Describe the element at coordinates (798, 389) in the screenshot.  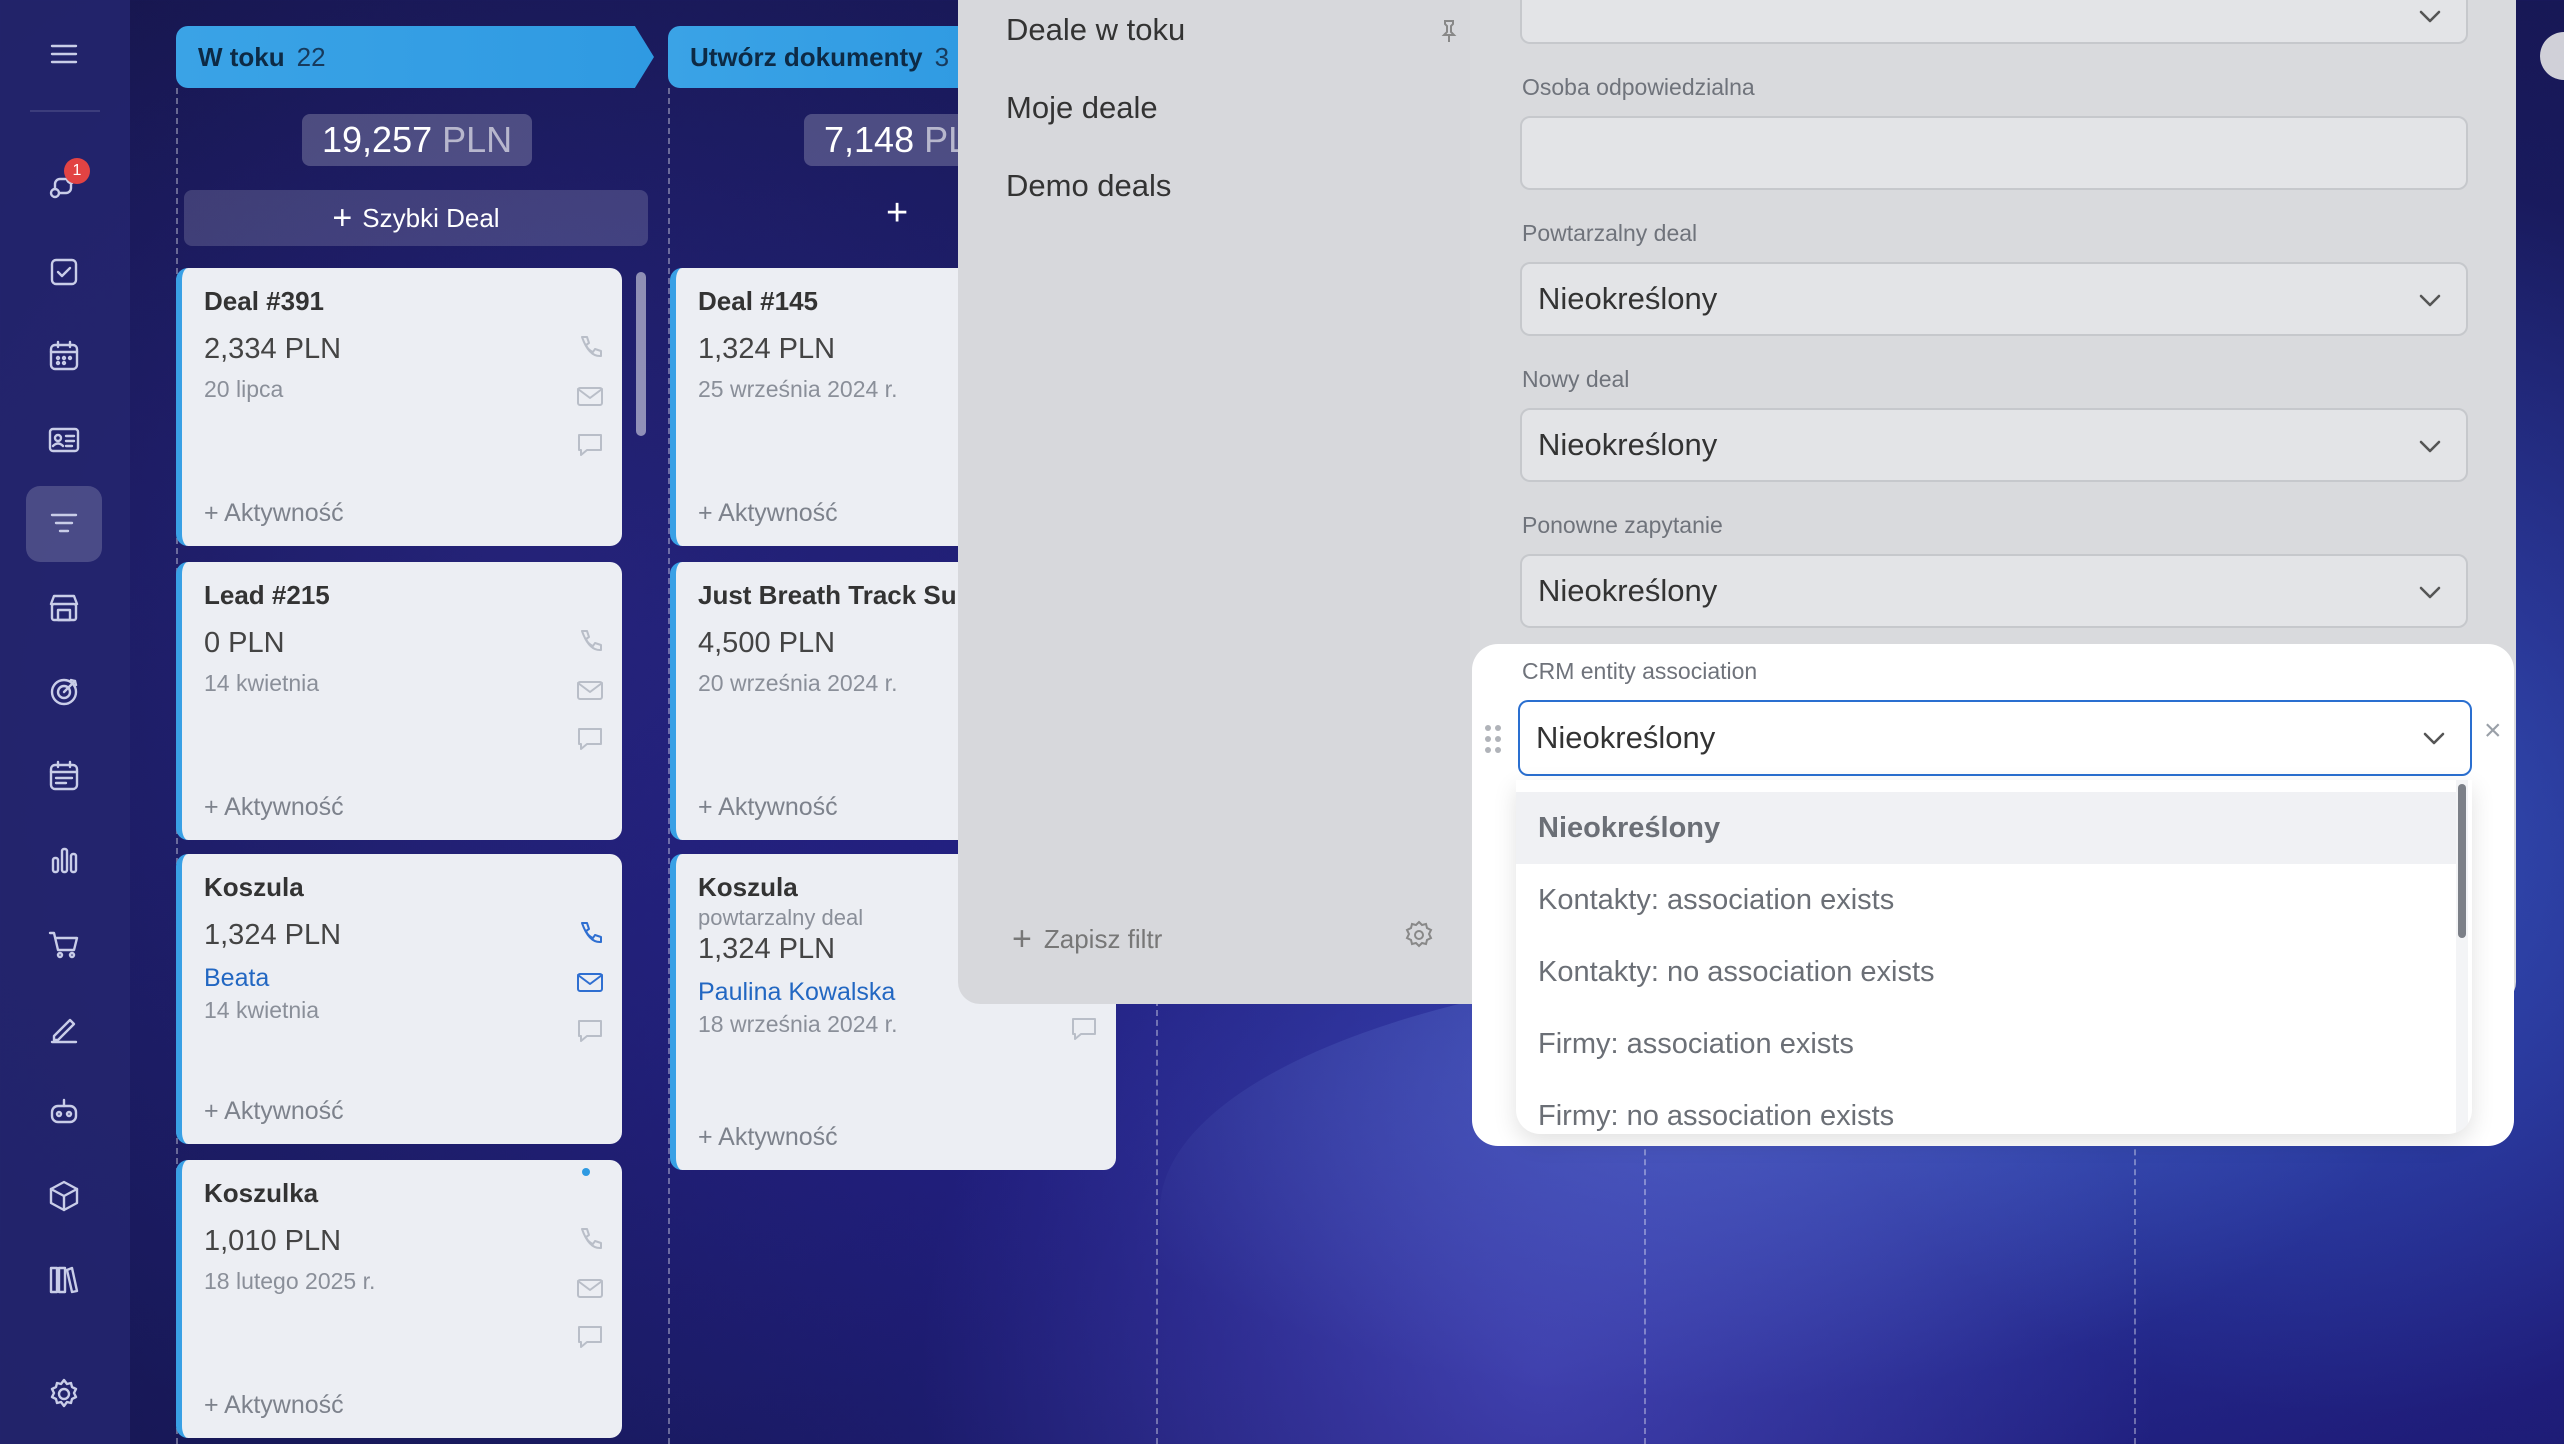
I see `card-date: 25 września 2024 r.` at that location.